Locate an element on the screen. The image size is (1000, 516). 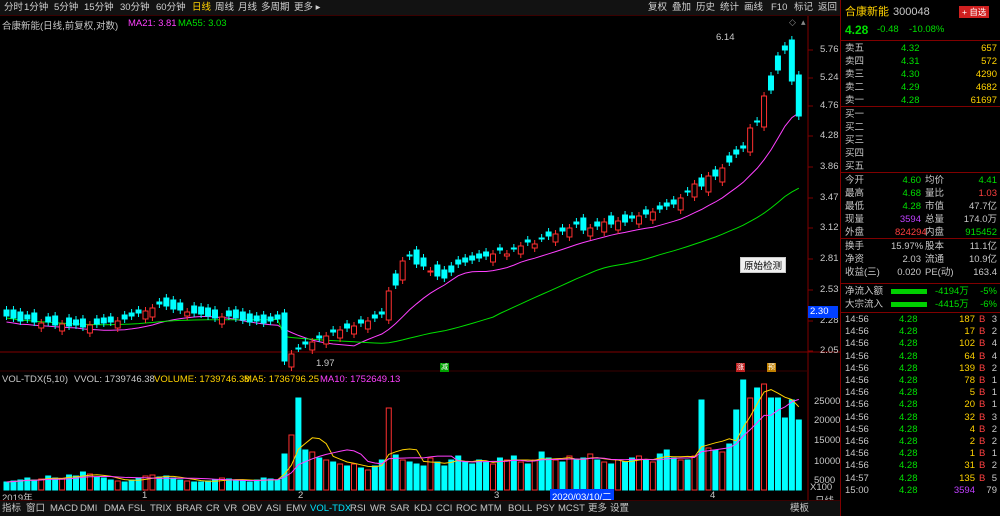
indicator-tab-7: BRAR is located at coordinates (189, 509).